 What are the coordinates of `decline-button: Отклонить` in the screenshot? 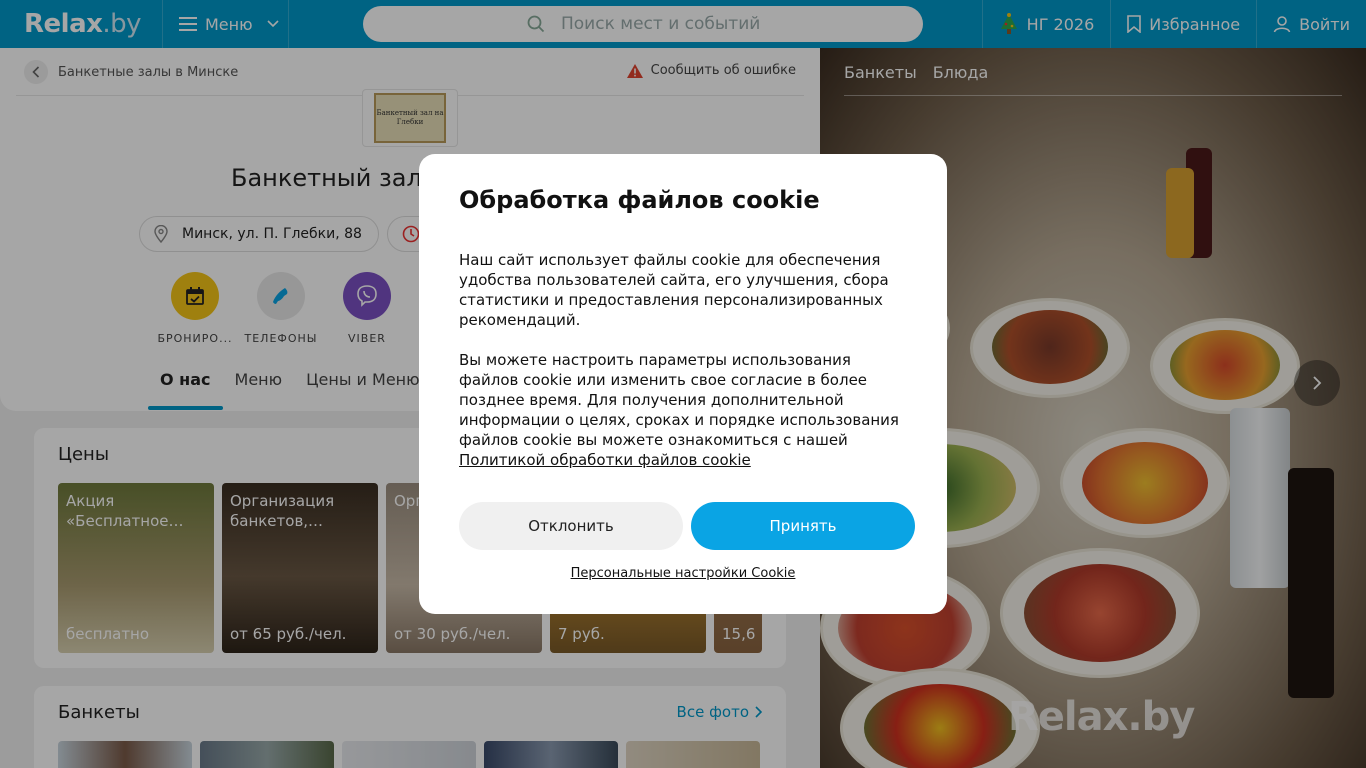 It's located at (571, 526).